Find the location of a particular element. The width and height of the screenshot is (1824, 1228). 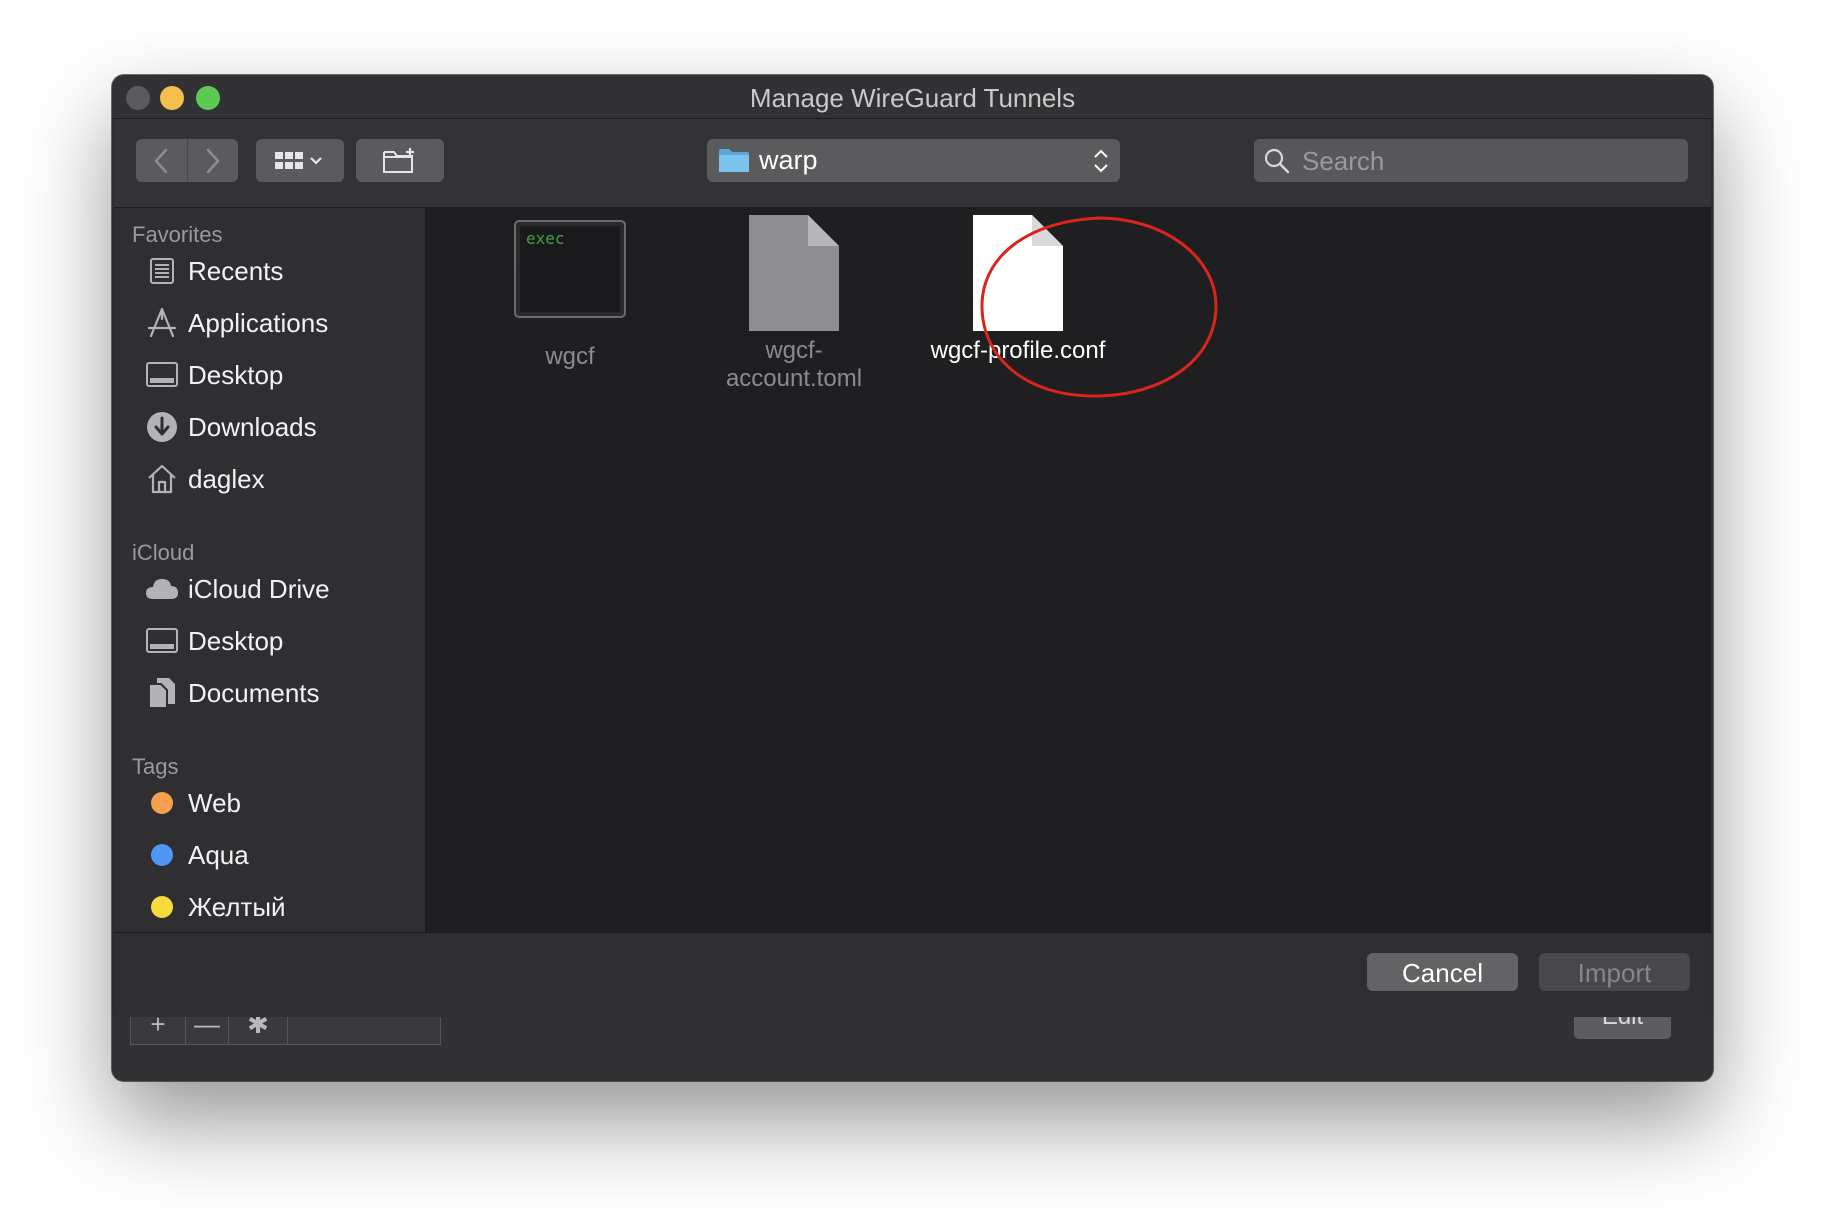

sidebar-tag-yellow: Желтый is located at coordinates (279, 907).